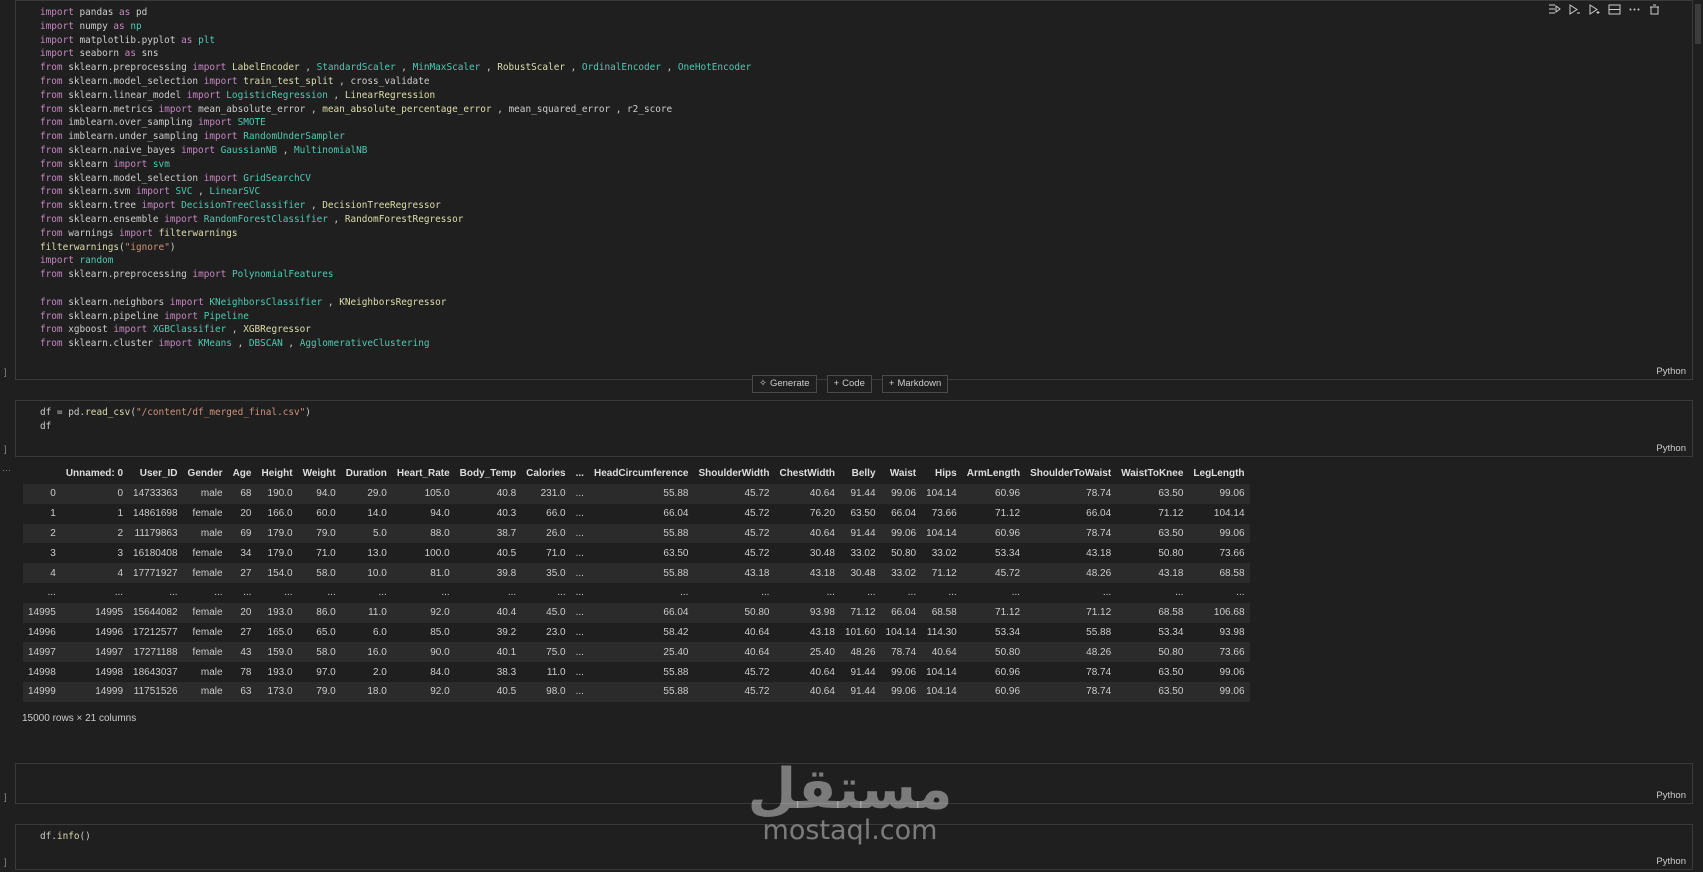  I want to click on code-editor: df.info(), so click(65, 837).